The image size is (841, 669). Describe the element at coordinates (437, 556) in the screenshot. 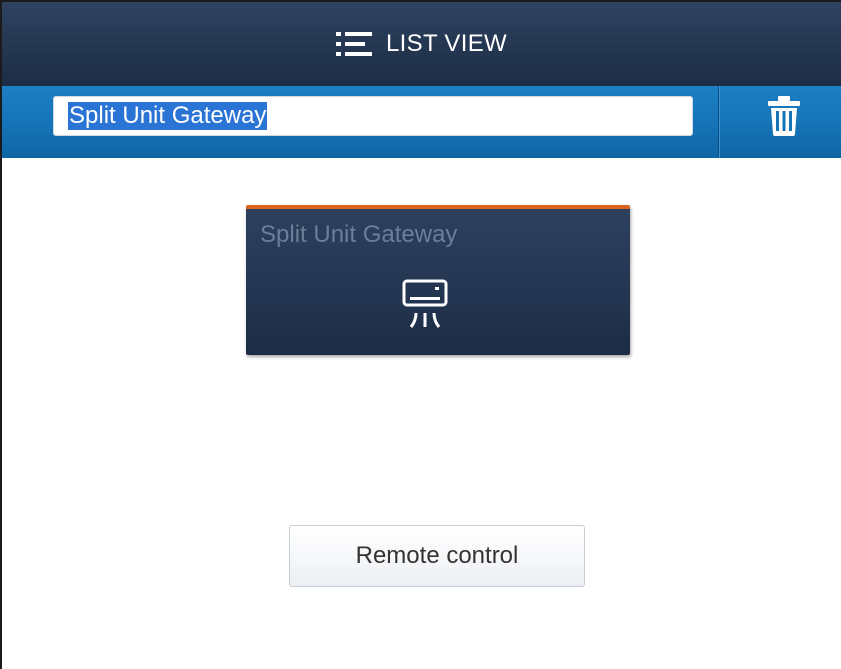

I see `remote-control-button: Remote control` at that location.